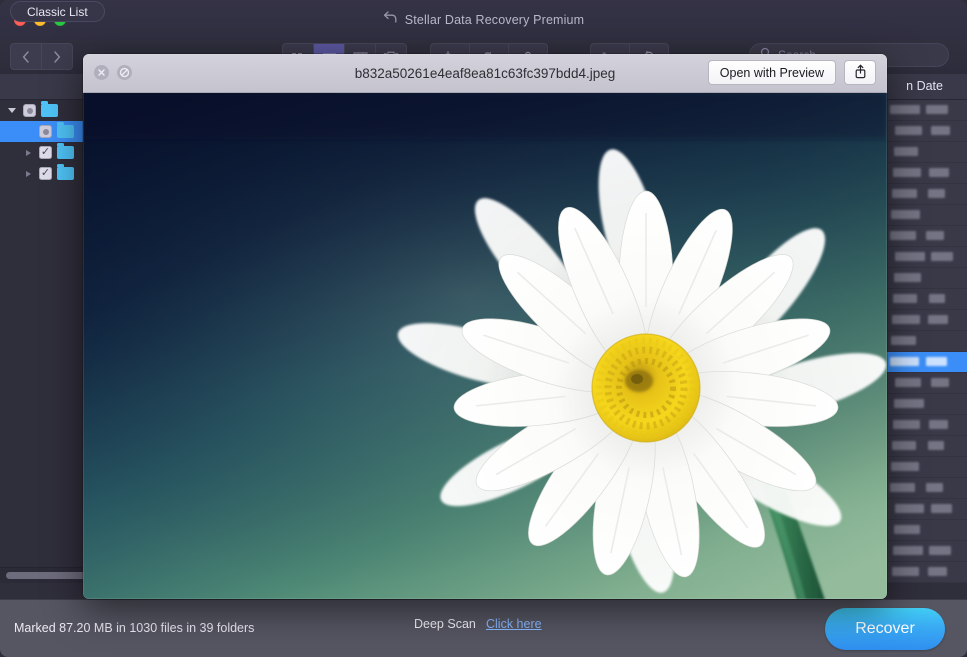  I want to click on window-title-group: Stellar Data Recovery Premium, so click(483, 20).